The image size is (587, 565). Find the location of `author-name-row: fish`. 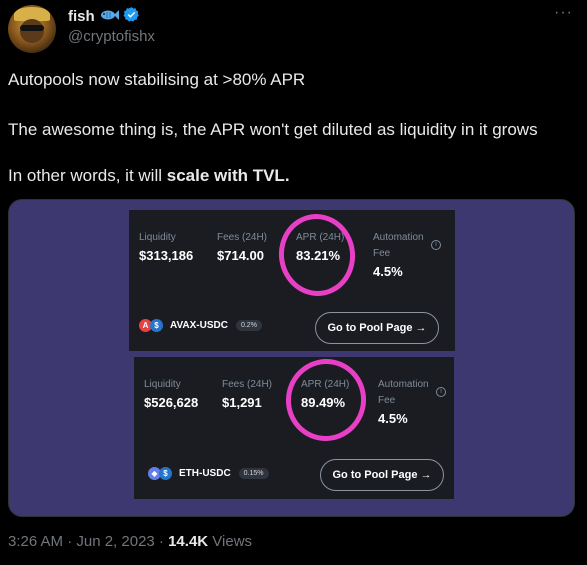

author-name-row: fish is located at coordinates (104, 16).